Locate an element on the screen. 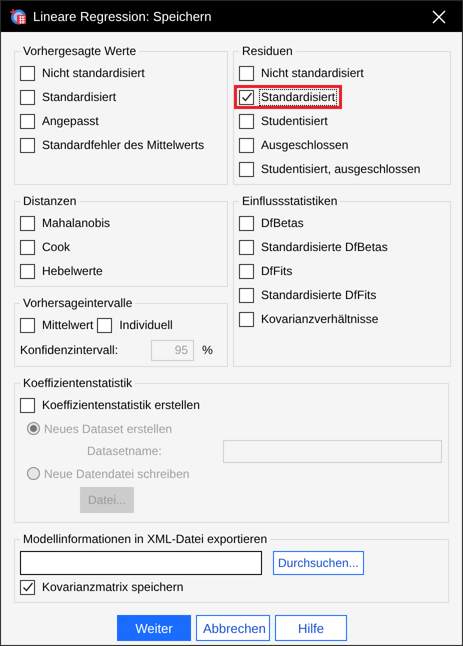 The image size is (463, 646). checkbox-label: Mittelwert is located at coordinates (68, 325).